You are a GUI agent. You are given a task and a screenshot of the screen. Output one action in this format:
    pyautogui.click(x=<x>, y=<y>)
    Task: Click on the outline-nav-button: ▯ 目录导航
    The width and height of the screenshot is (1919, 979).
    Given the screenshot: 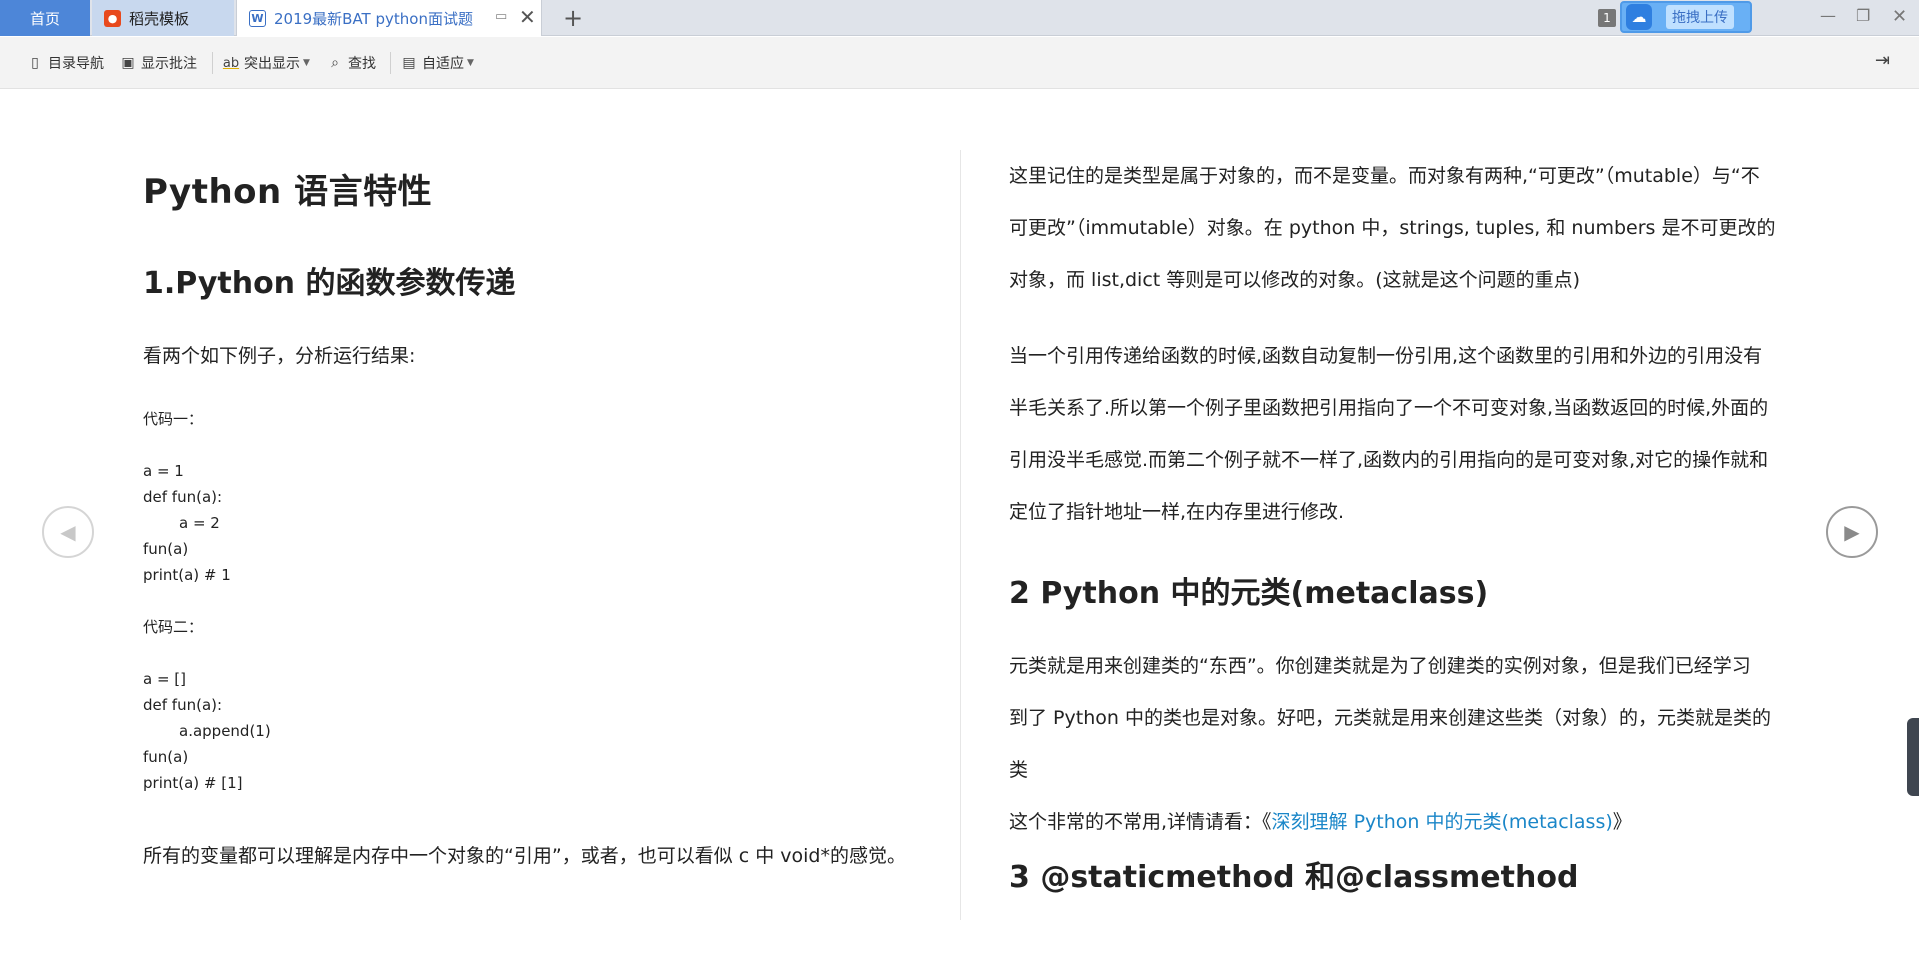 What is the action you would take?
    pyautogui.click(x=65, y=63)
    